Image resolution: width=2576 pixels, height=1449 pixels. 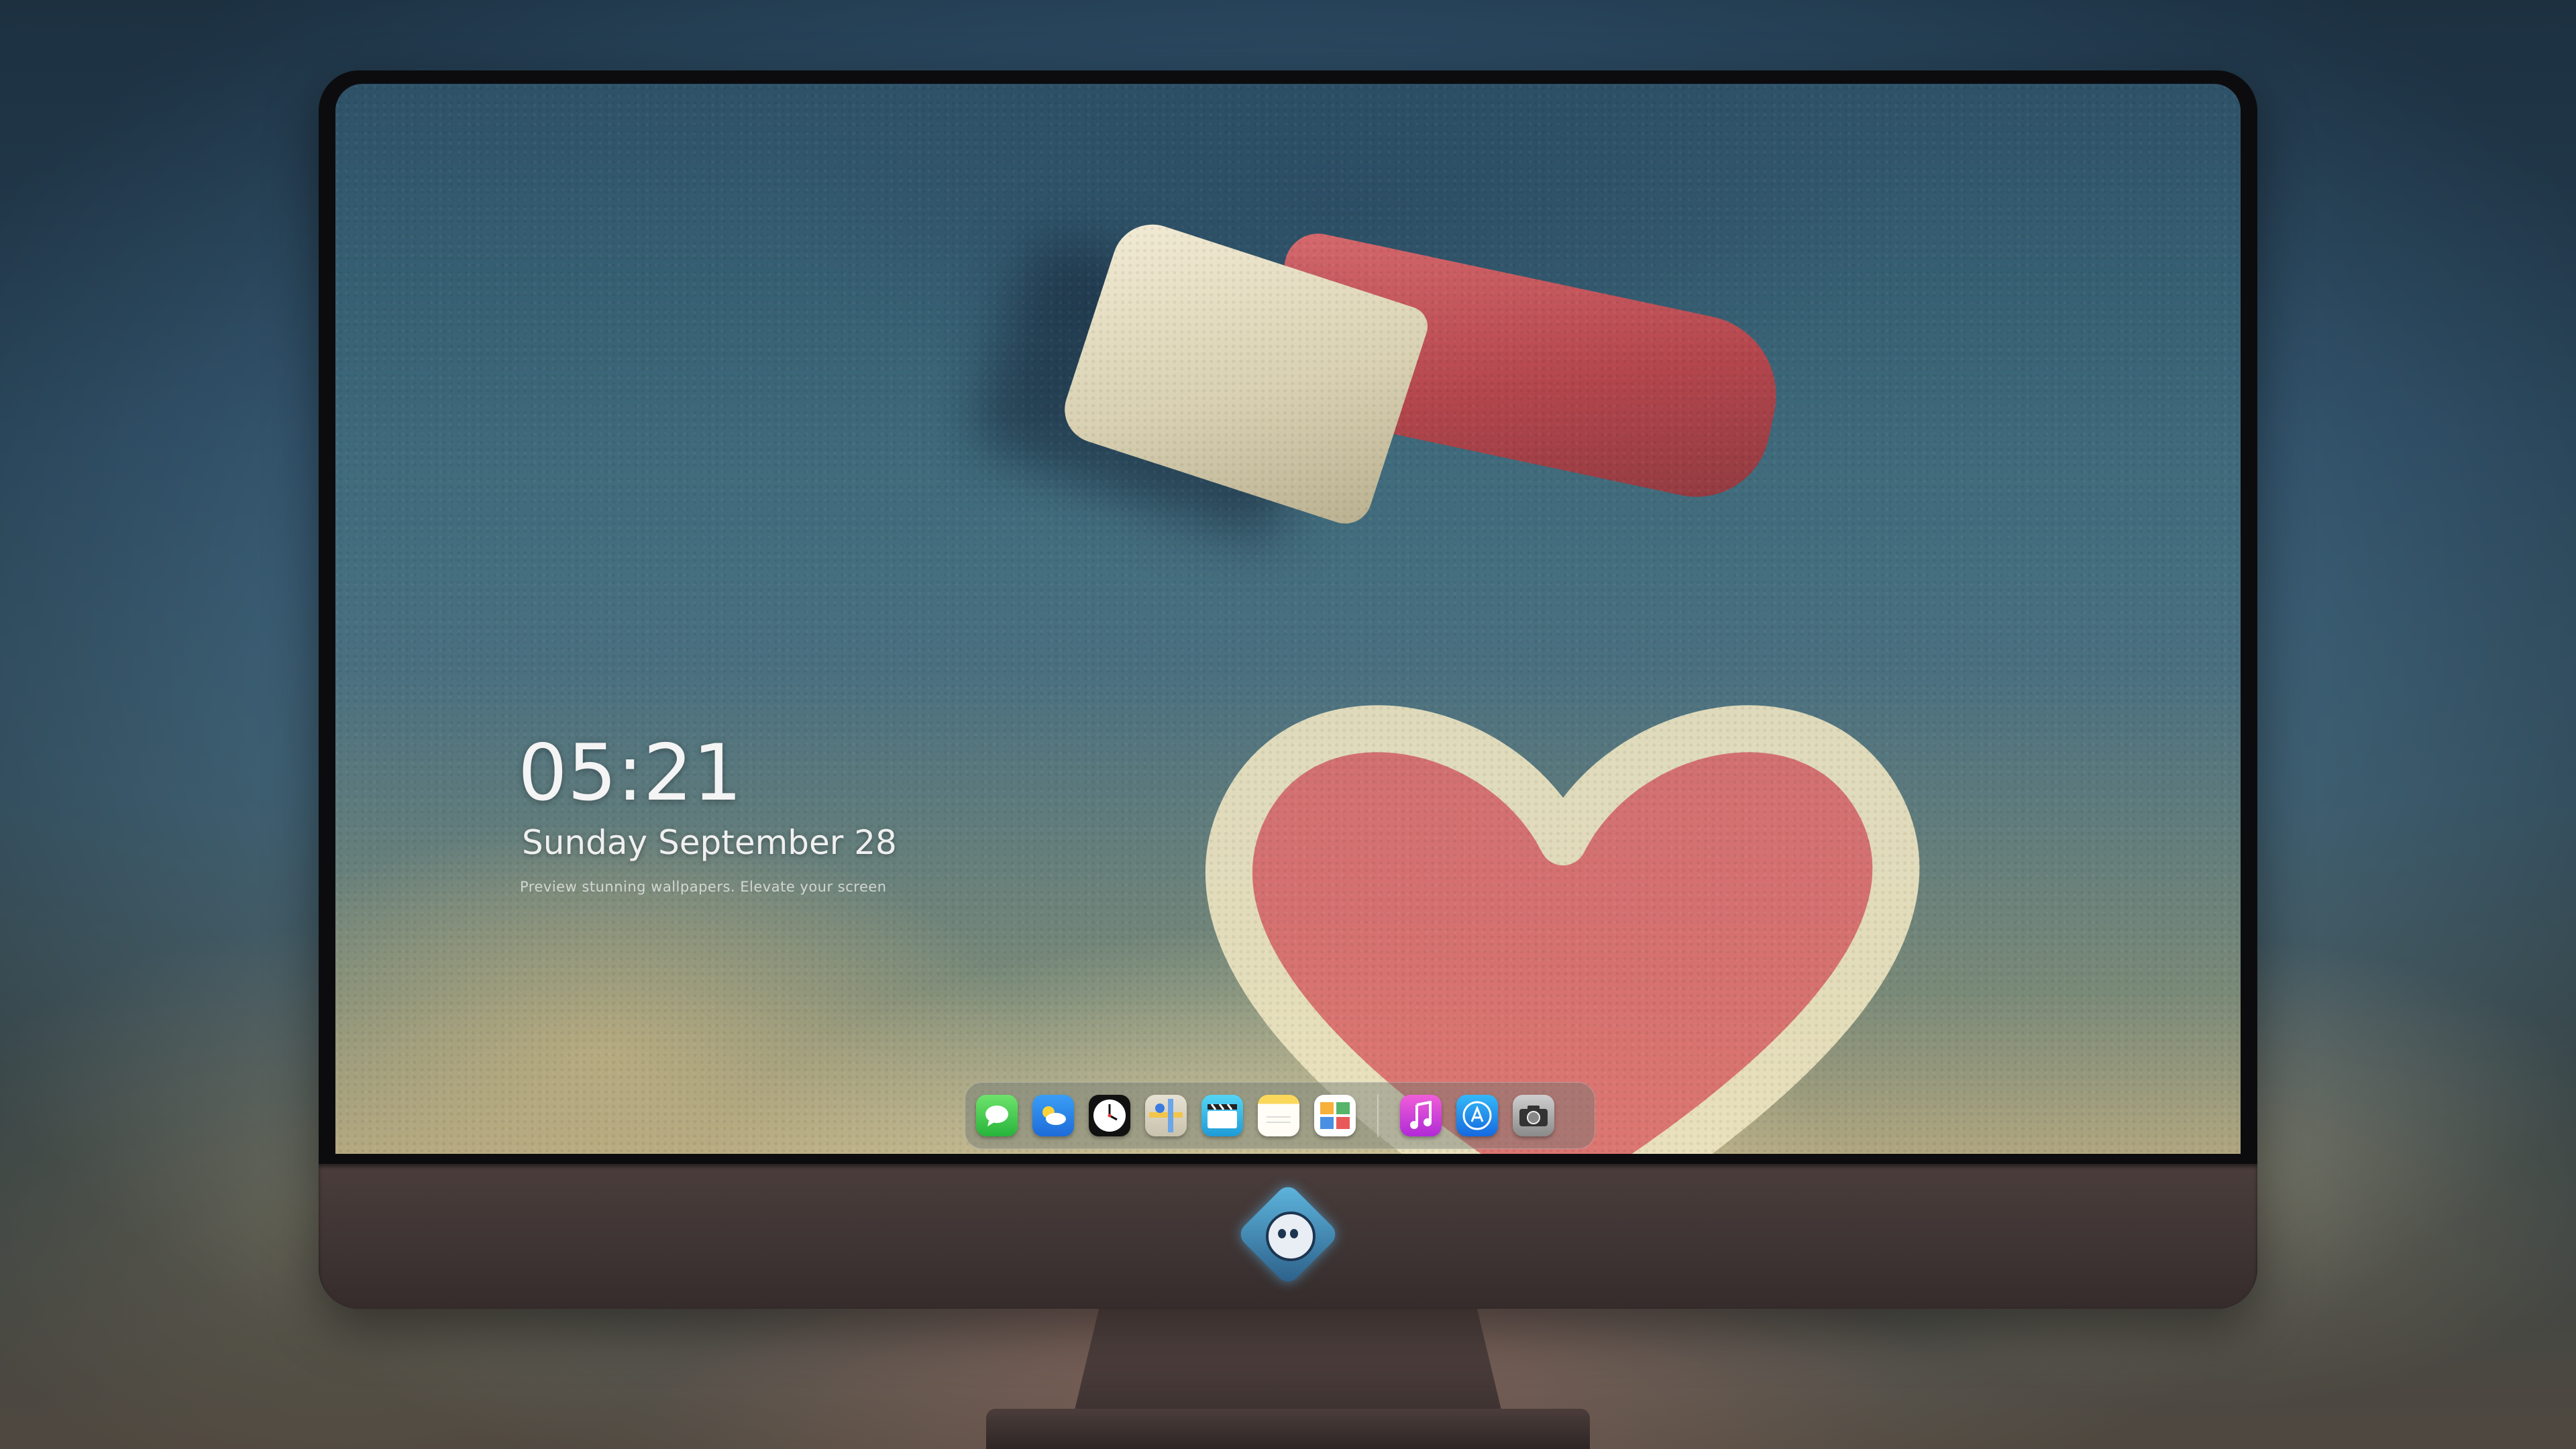 What do you see at coordinates (997, 1115) in the screenshot?
I see `messages-icon` at bounding box center [997, 1115].